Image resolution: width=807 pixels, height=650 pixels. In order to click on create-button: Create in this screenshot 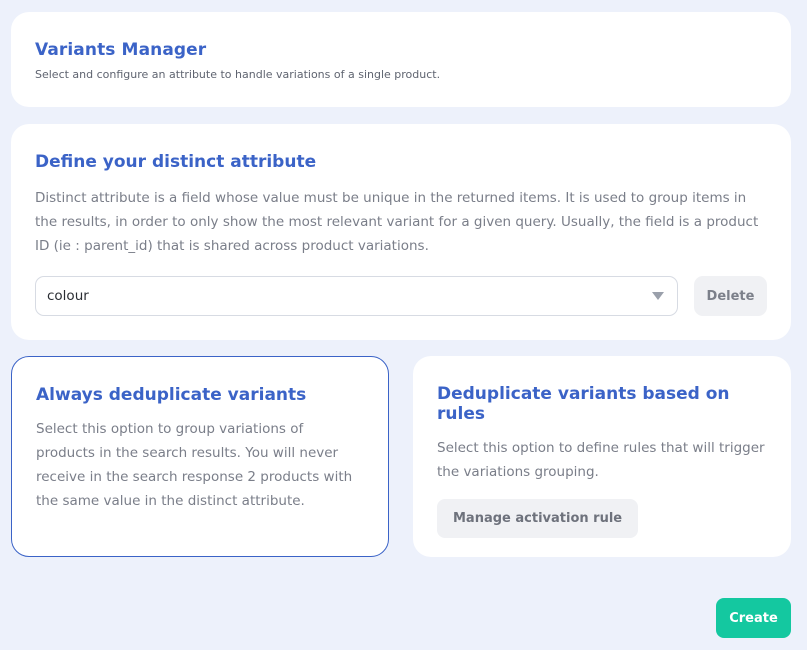, I will do `click(753, 618)`.